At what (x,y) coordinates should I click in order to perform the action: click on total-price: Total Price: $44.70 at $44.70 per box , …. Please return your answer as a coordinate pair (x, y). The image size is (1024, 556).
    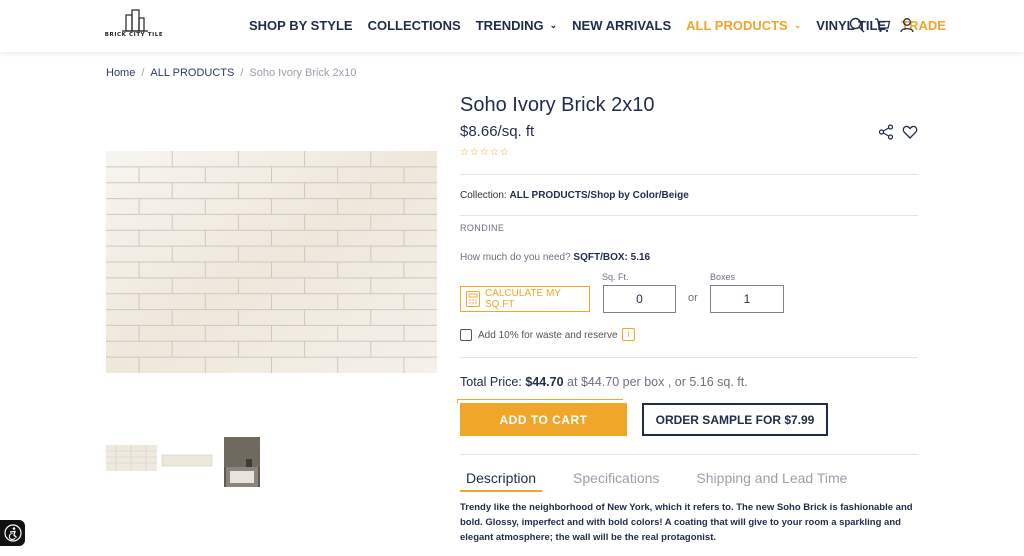
    Looking at the image, I should click on (604, 382).